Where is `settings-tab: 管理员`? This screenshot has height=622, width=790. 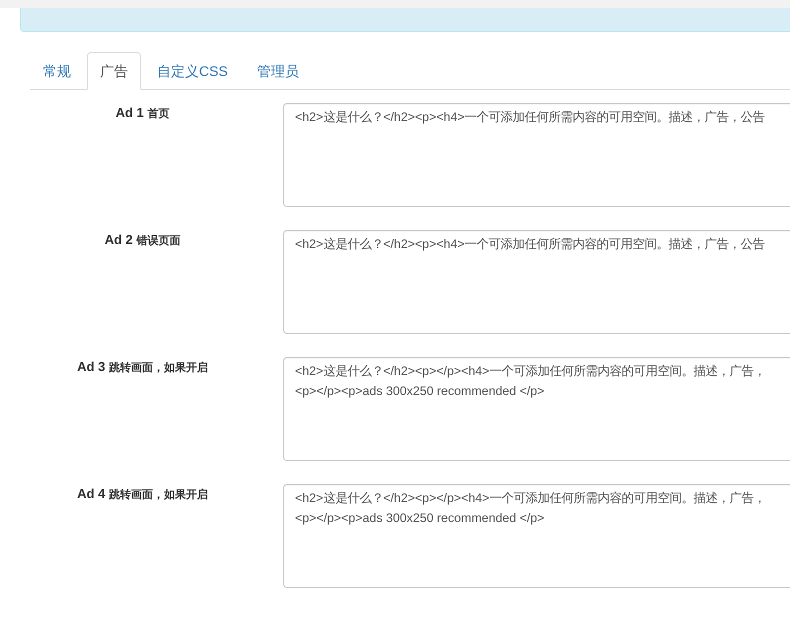 settings-tab: 管理员 is located at coordinates (278, 71).